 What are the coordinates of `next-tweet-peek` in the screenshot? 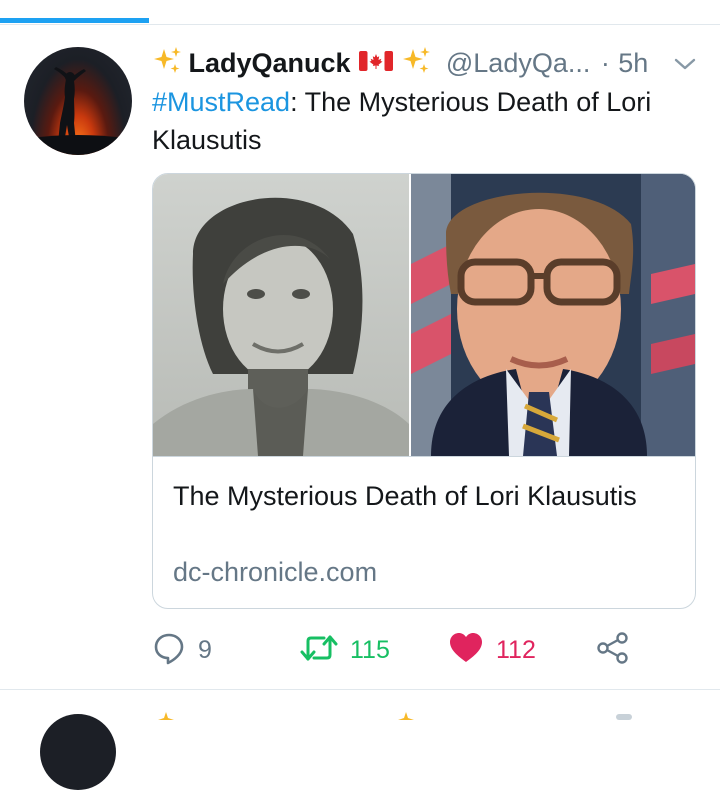 It's located at (624, 717).